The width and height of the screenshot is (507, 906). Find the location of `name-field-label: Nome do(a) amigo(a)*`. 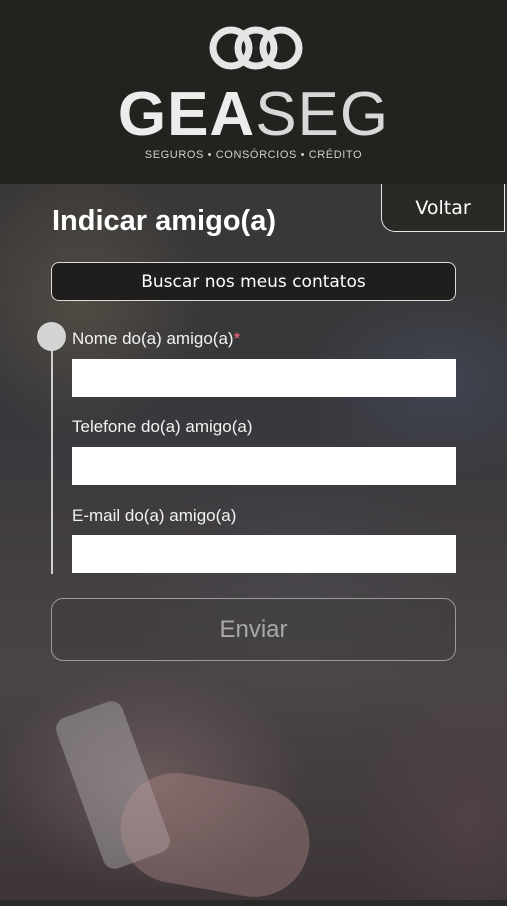

name-field-label: Nome do(a) amigo(a)* is located at coordinates (156, 339).